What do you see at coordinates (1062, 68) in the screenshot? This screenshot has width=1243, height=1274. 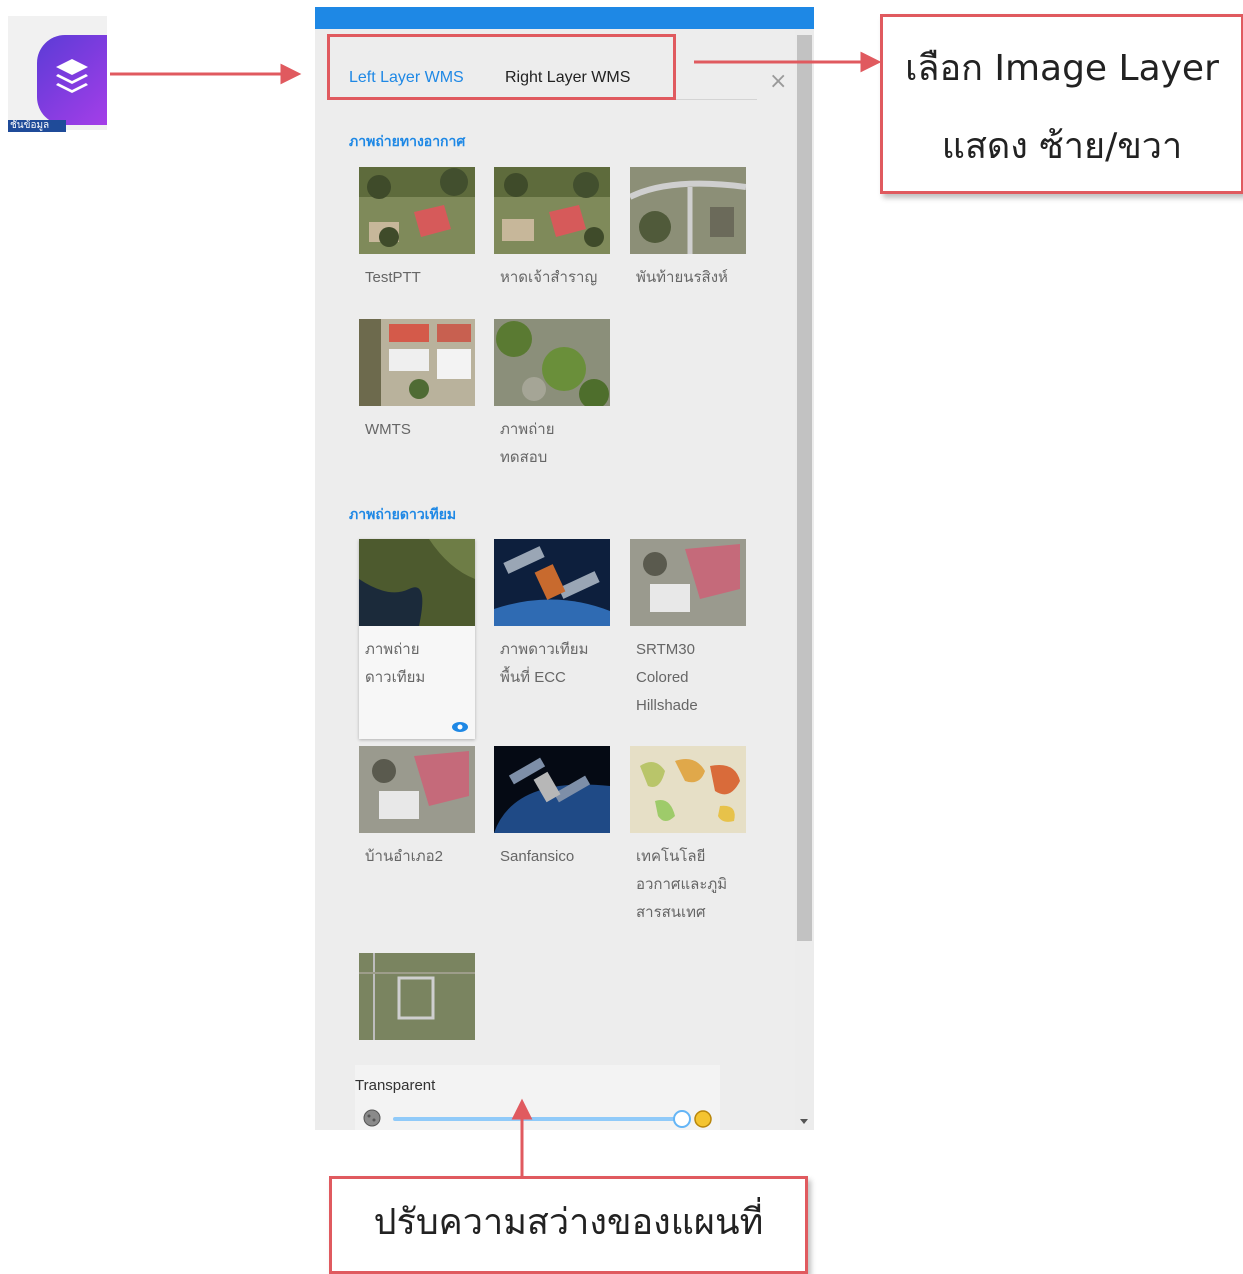 I see `tabs-callout-line1: เลือก Image Layer` at bounding box center [1062, 68].